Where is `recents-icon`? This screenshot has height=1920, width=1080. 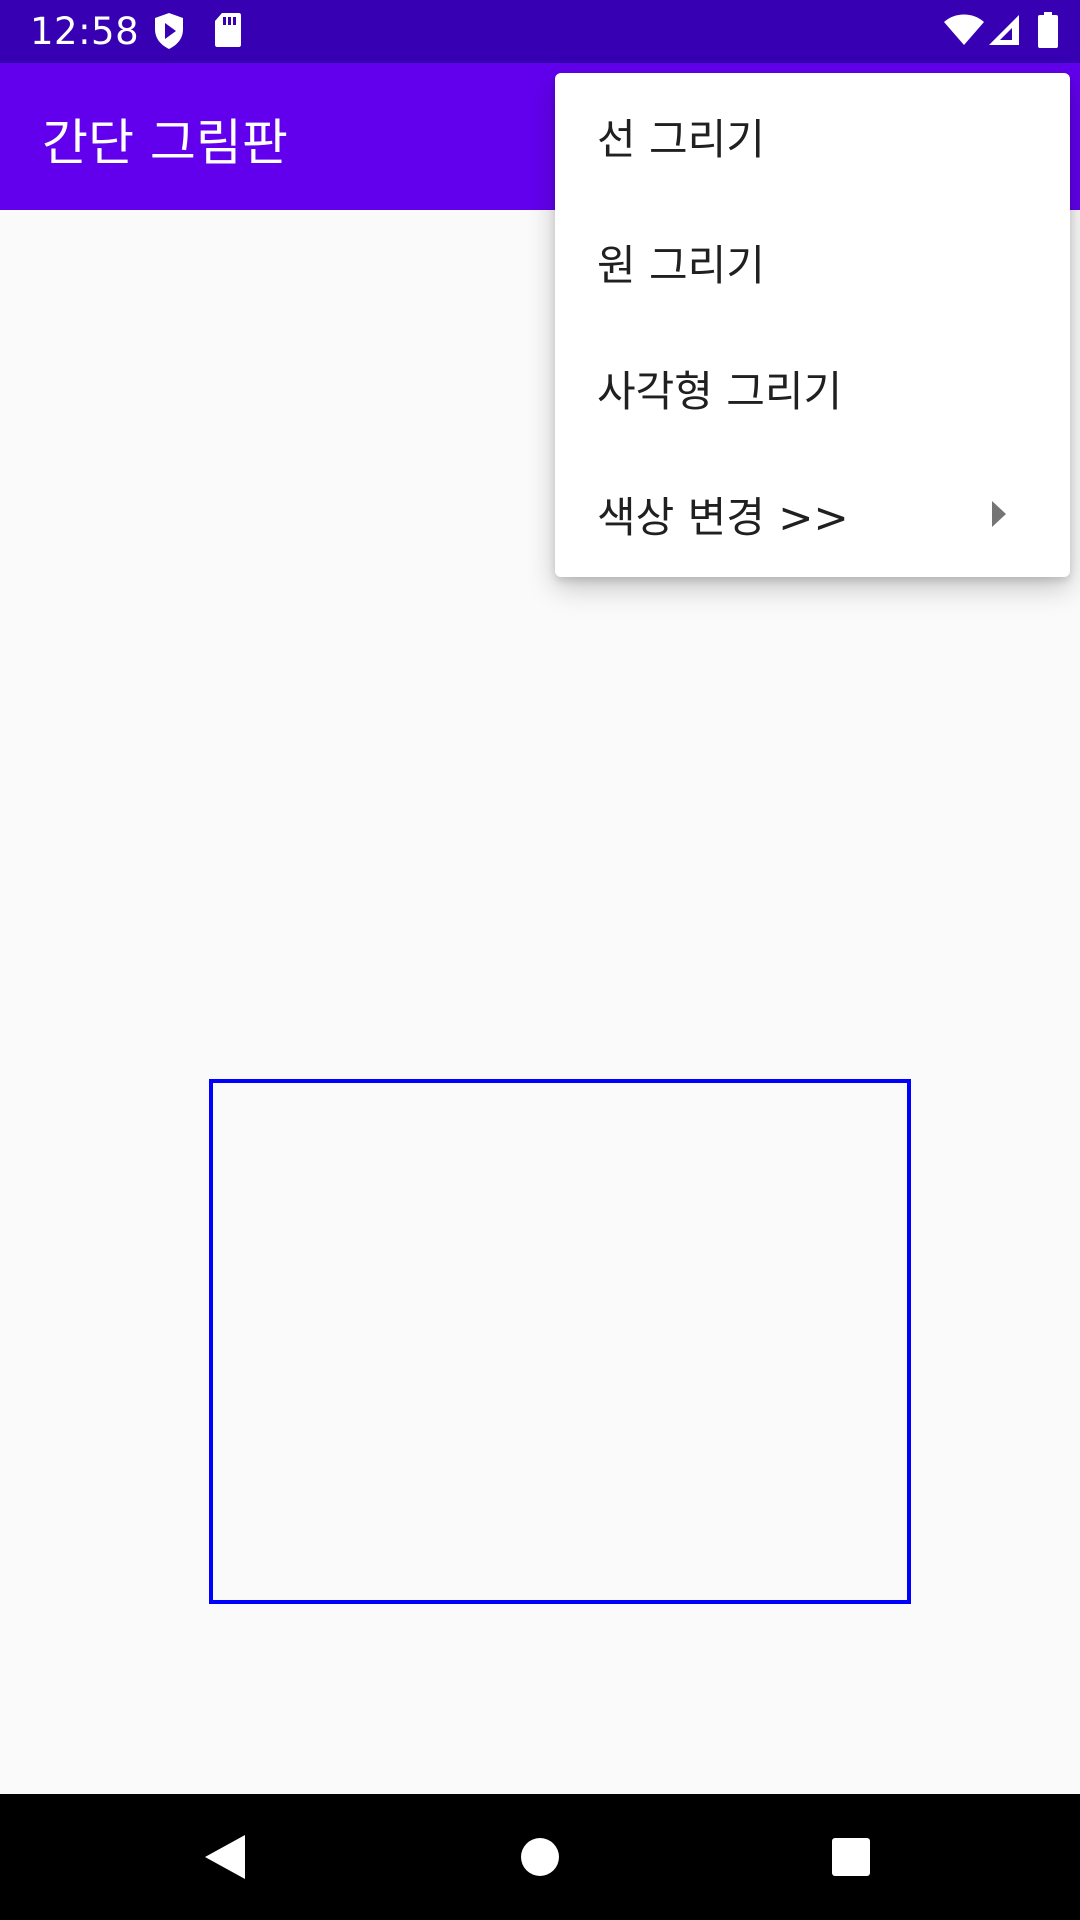
recents-icon is located at coordinates (851, 1857).